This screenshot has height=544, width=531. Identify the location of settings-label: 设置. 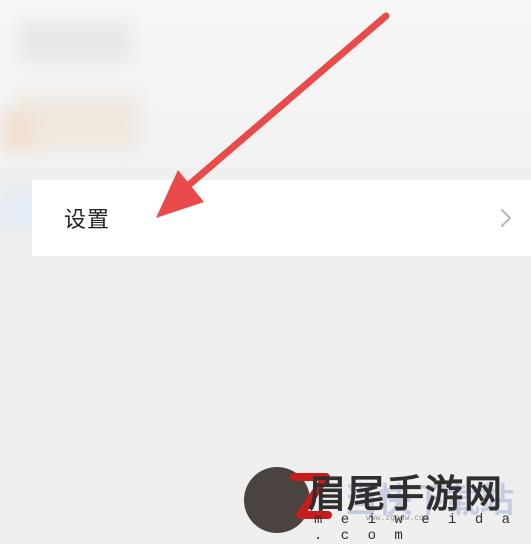
(87, 220).